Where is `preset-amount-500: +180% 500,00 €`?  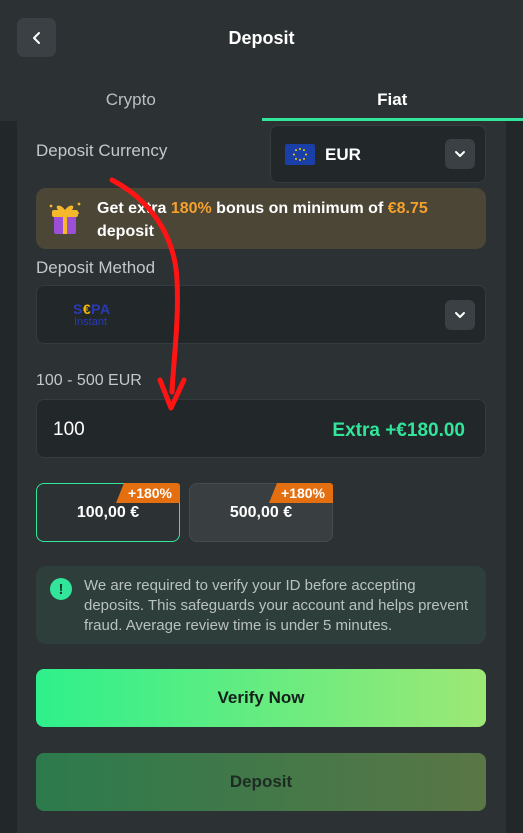
preset-amount-500: +180% 500,00 € is located at coordinates (261, 512).